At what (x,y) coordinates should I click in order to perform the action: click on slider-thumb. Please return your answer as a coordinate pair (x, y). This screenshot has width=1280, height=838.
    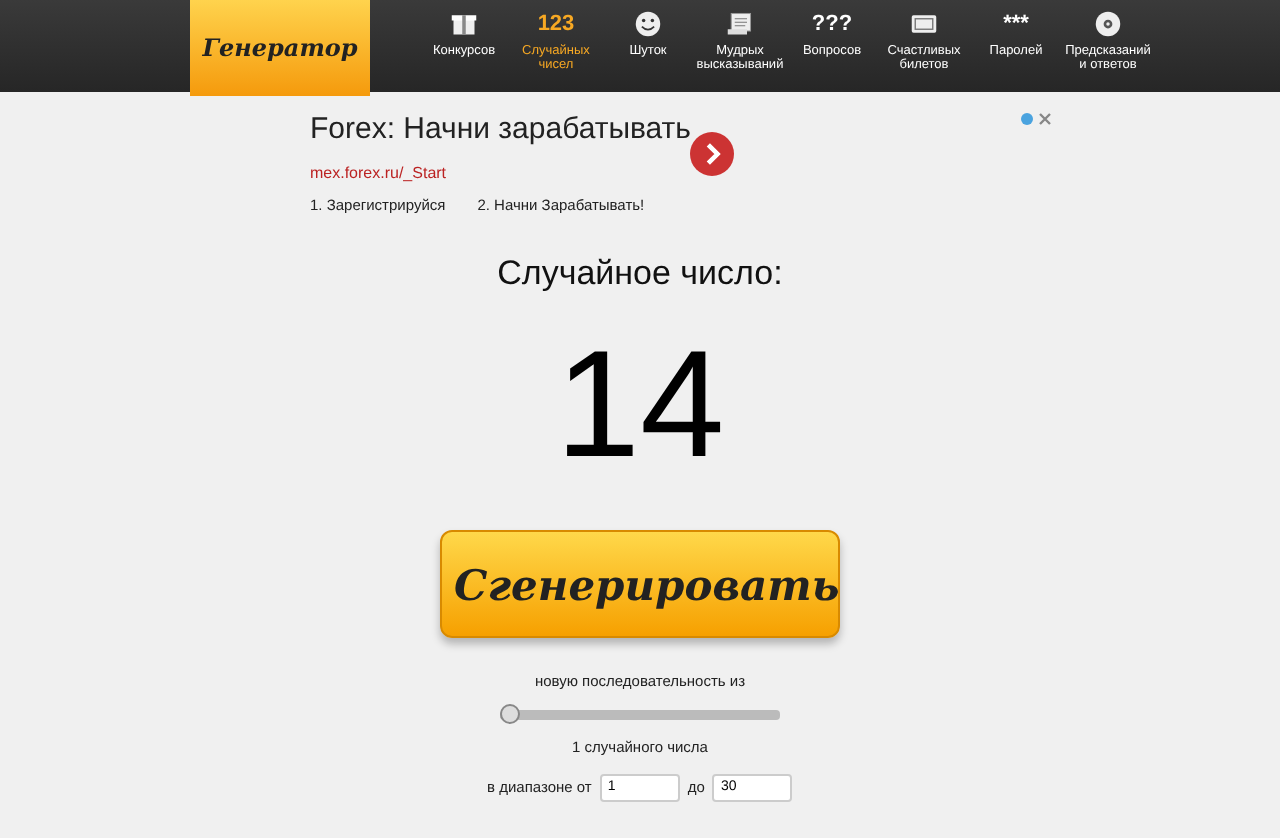
    Looking at the image, I should click on (510, 713).